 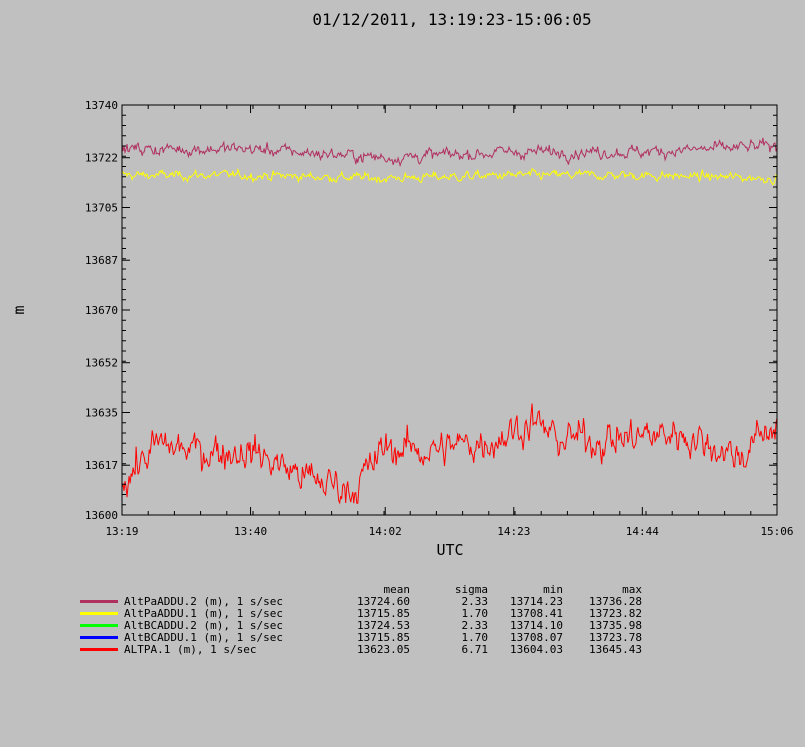 I want to click on legend-header: mean sigma min max, so click(x=360, y=589).